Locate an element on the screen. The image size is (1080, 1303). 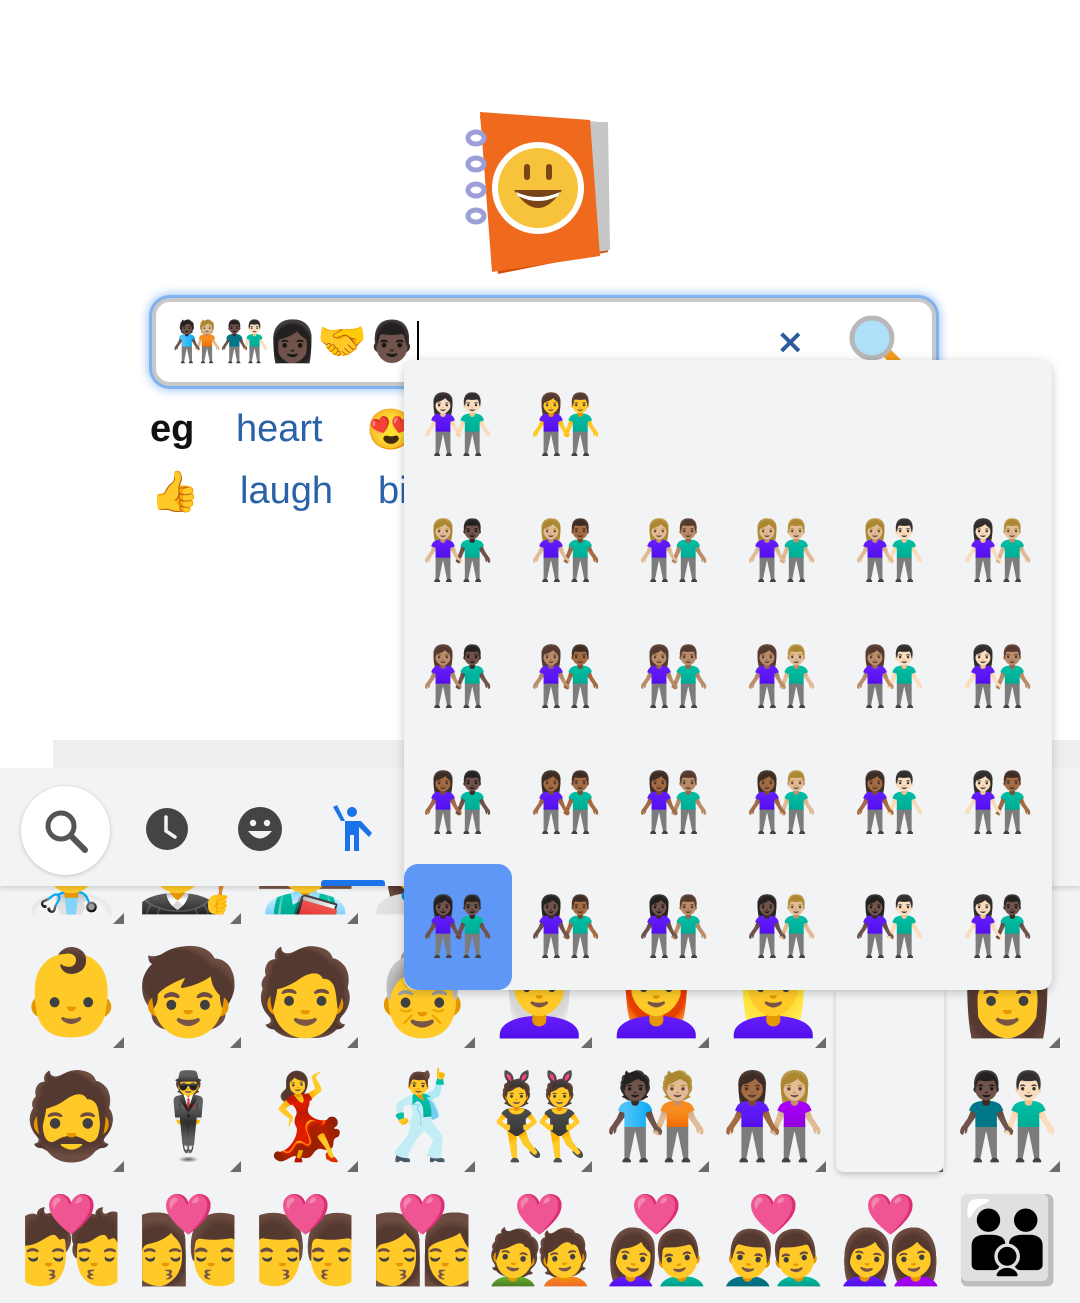
emoji-key: 👨🏿‍🤝‍👨🏻 is located at coordinates (1007, 1116).